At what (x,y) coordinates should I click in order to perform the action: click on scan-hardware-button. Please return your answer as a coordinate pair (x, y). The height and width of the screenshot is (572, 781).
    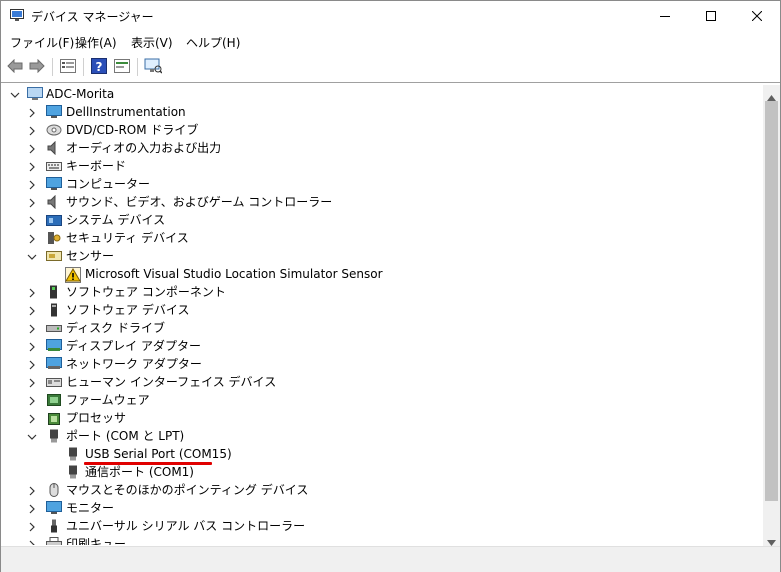
    Looking at the image, I should click on (153, 67).